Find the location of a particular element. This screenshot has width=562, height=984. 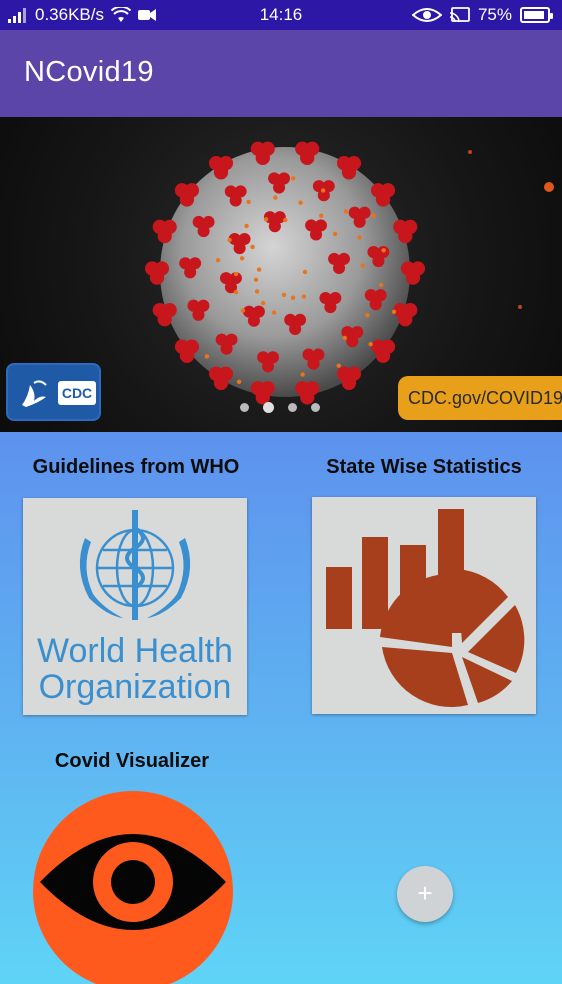

statistics-chart-icon is located at coordinates (425, 608).